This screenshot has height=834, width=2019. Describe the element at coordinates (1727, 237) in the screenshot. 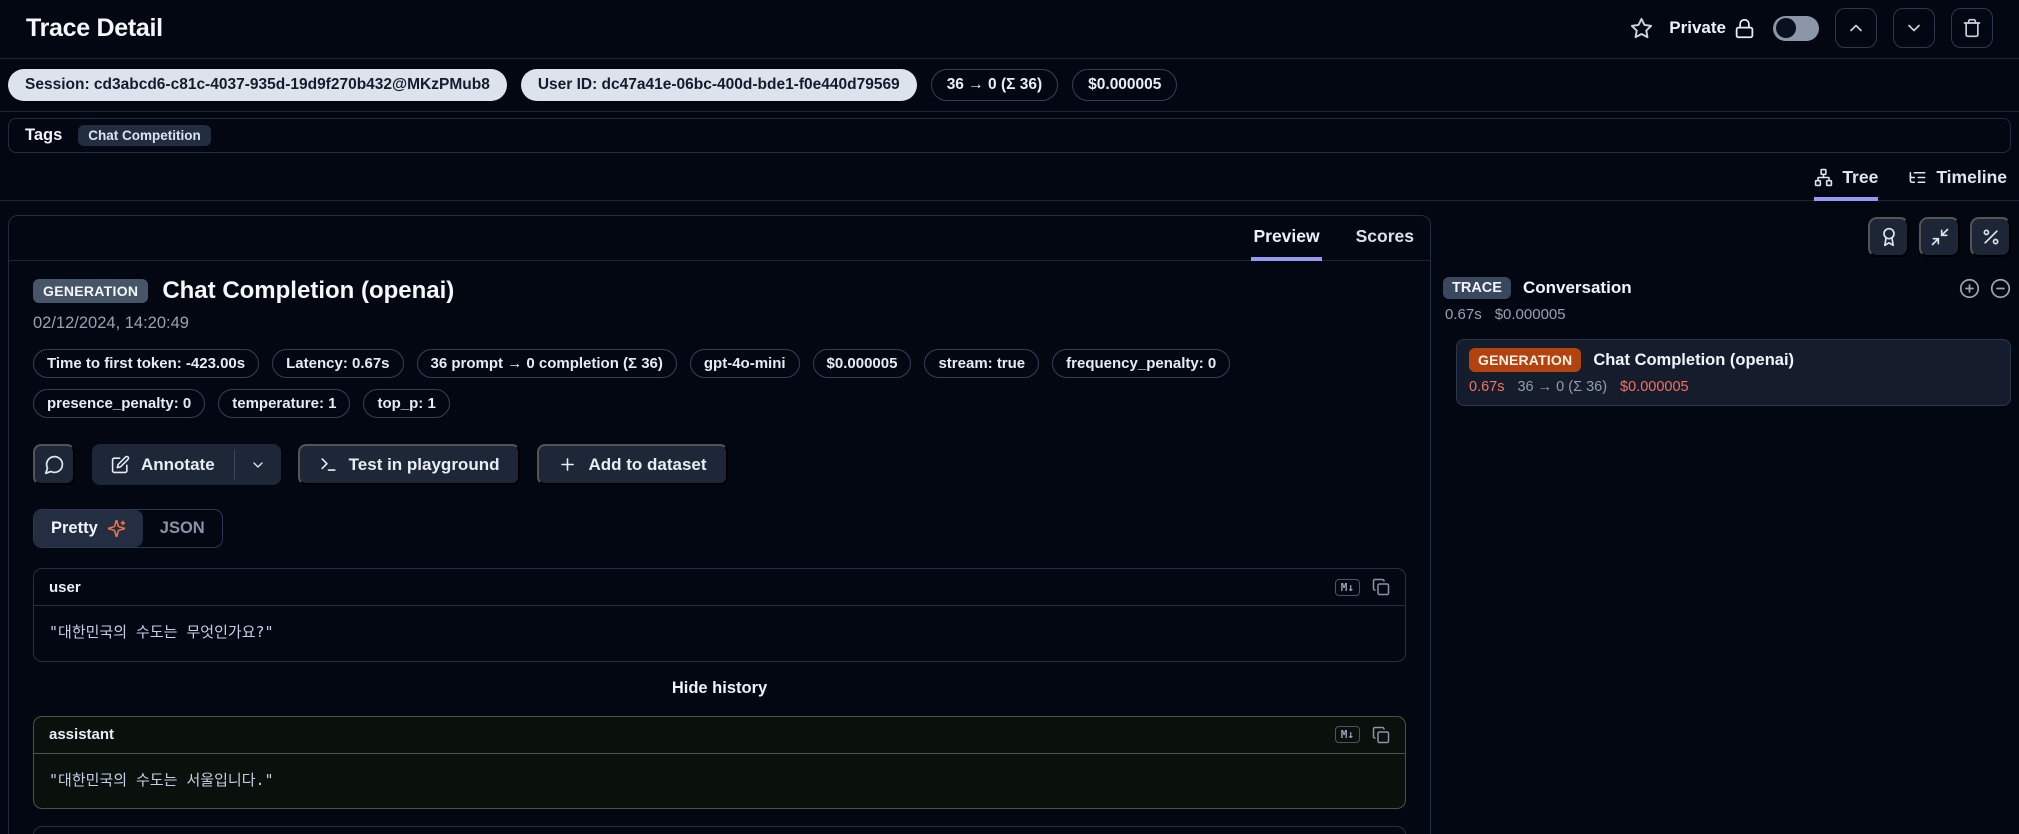

I see `tree-toolbar` at that location.